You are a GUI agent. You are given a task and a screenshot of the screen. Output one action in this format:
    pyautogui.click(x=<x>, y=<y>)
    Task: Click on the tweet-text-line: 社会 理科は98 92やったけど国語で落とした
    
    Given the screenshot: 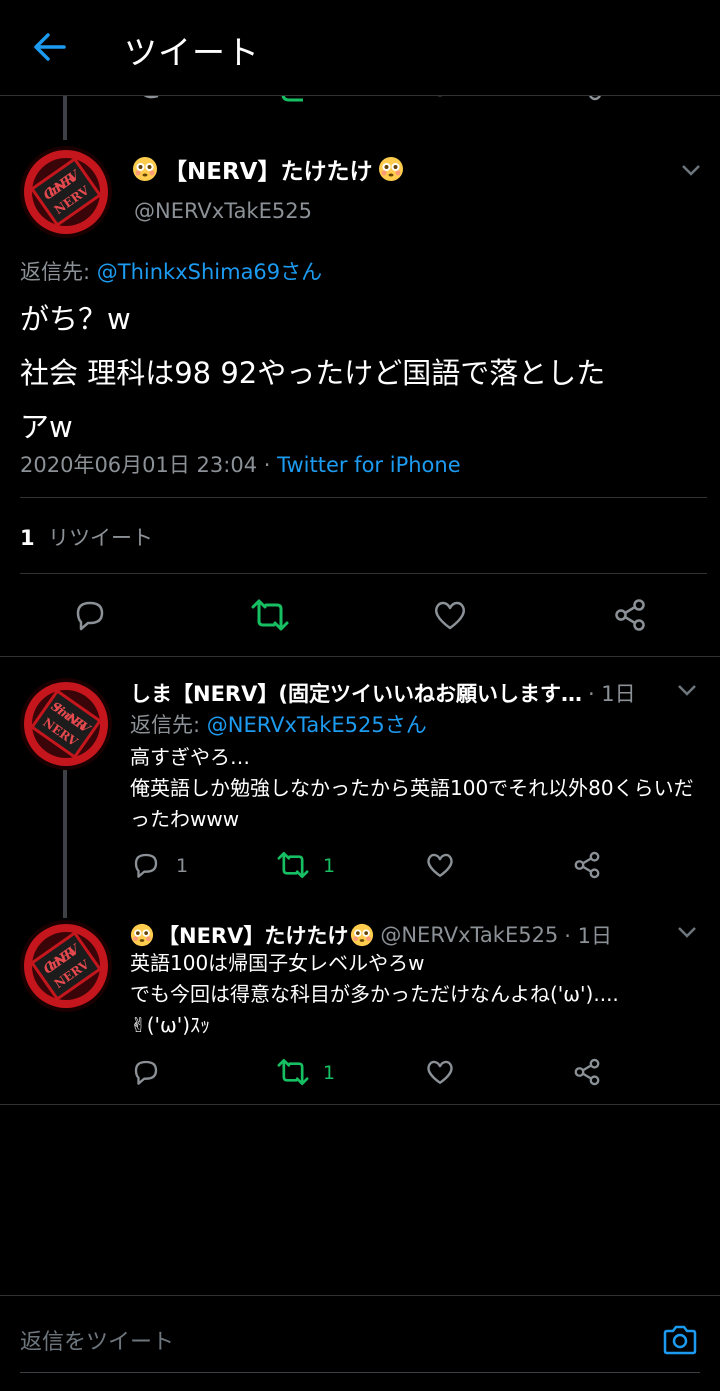 What is the action you would take?
    pyautogui.click(x=313, y=373)
    